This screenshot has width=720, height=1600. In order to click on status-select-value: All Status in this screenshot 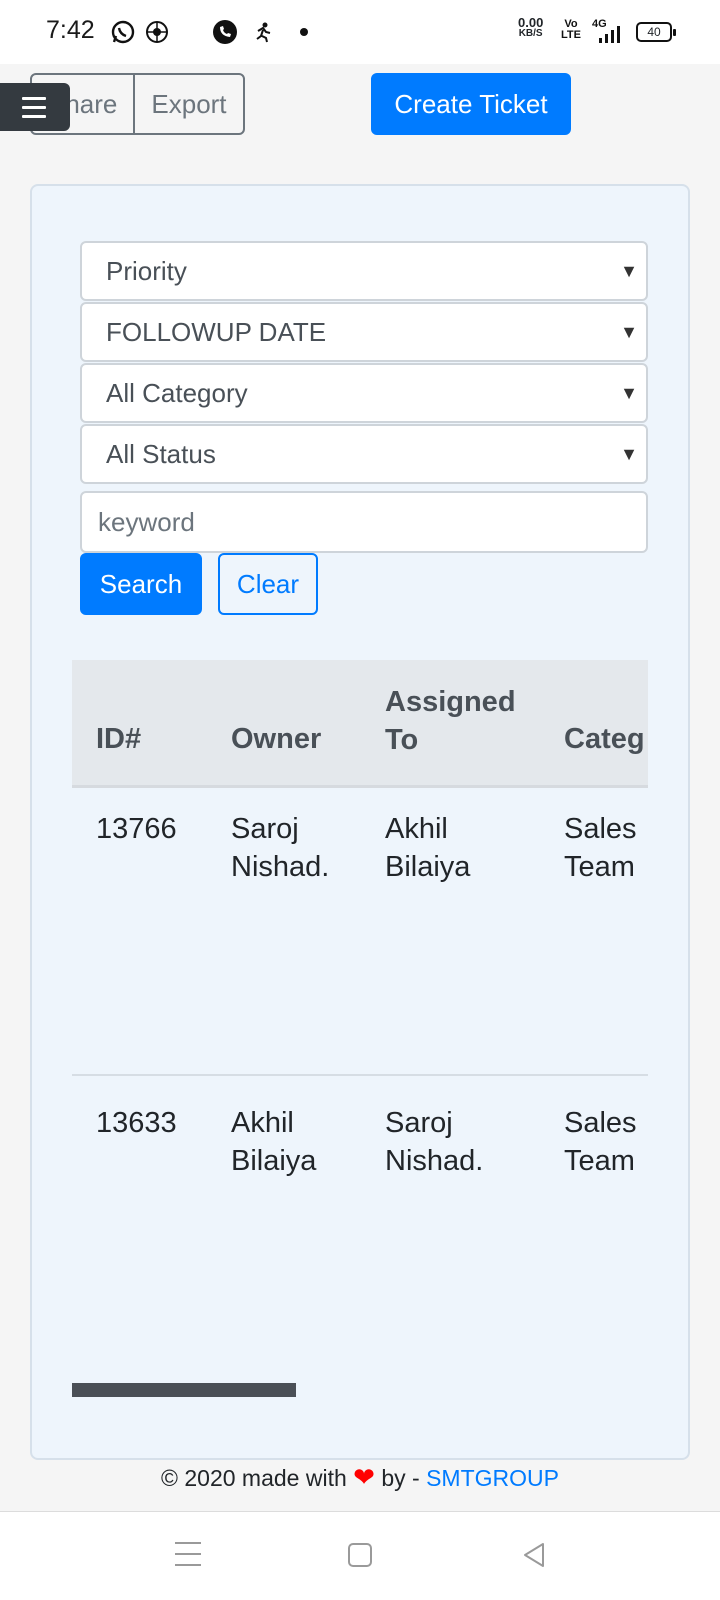, I will do `click(161, 454)`.